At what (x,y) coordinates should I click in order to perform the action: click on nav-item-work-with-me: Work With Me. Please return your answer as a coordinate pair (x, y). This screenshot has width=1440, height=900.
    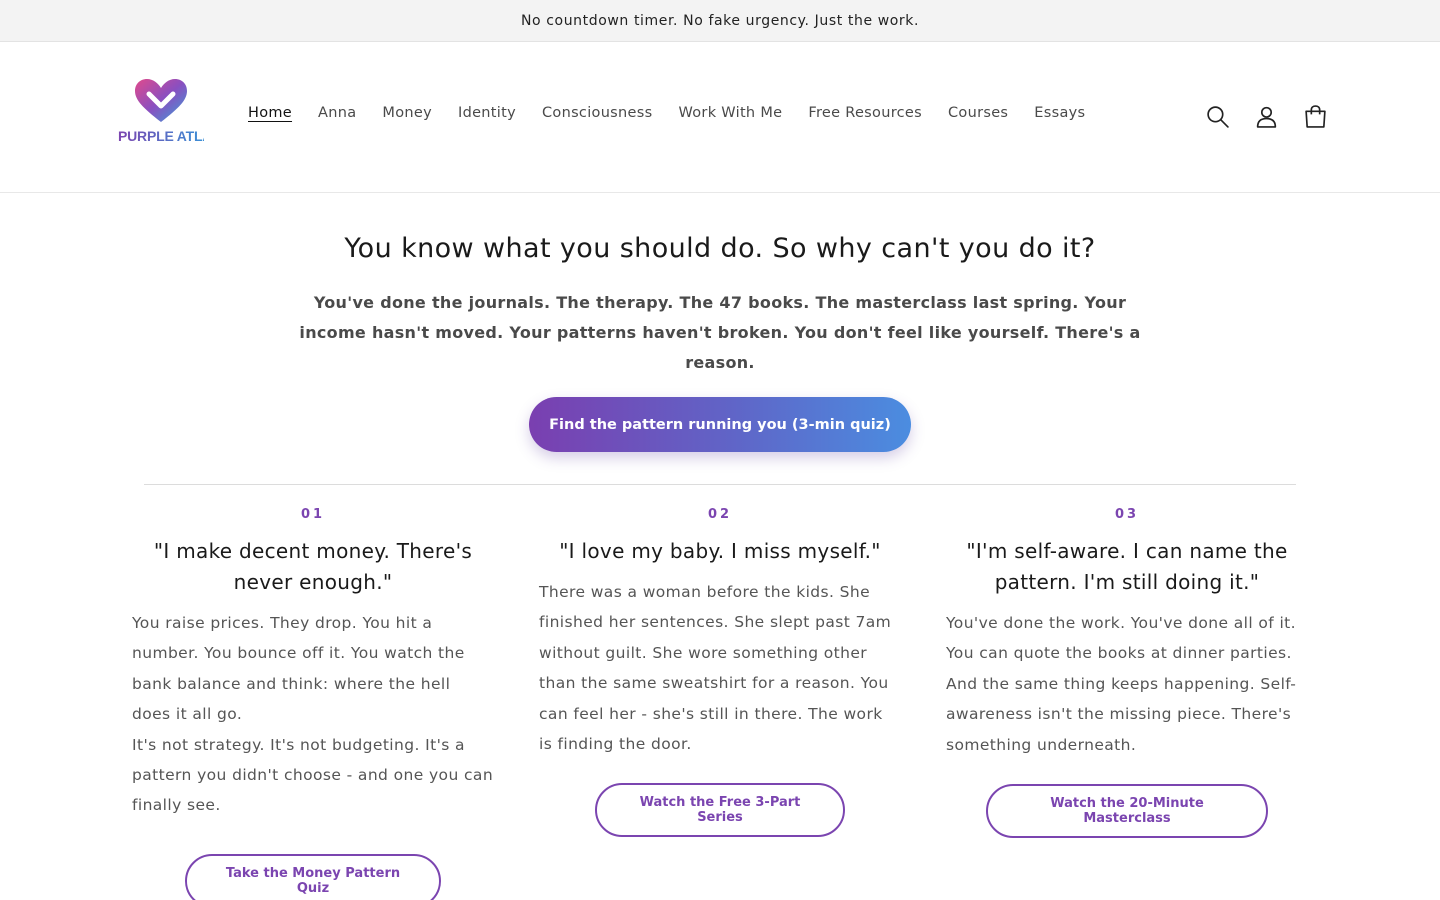
    Looking at the image, I should click on (730, 113).